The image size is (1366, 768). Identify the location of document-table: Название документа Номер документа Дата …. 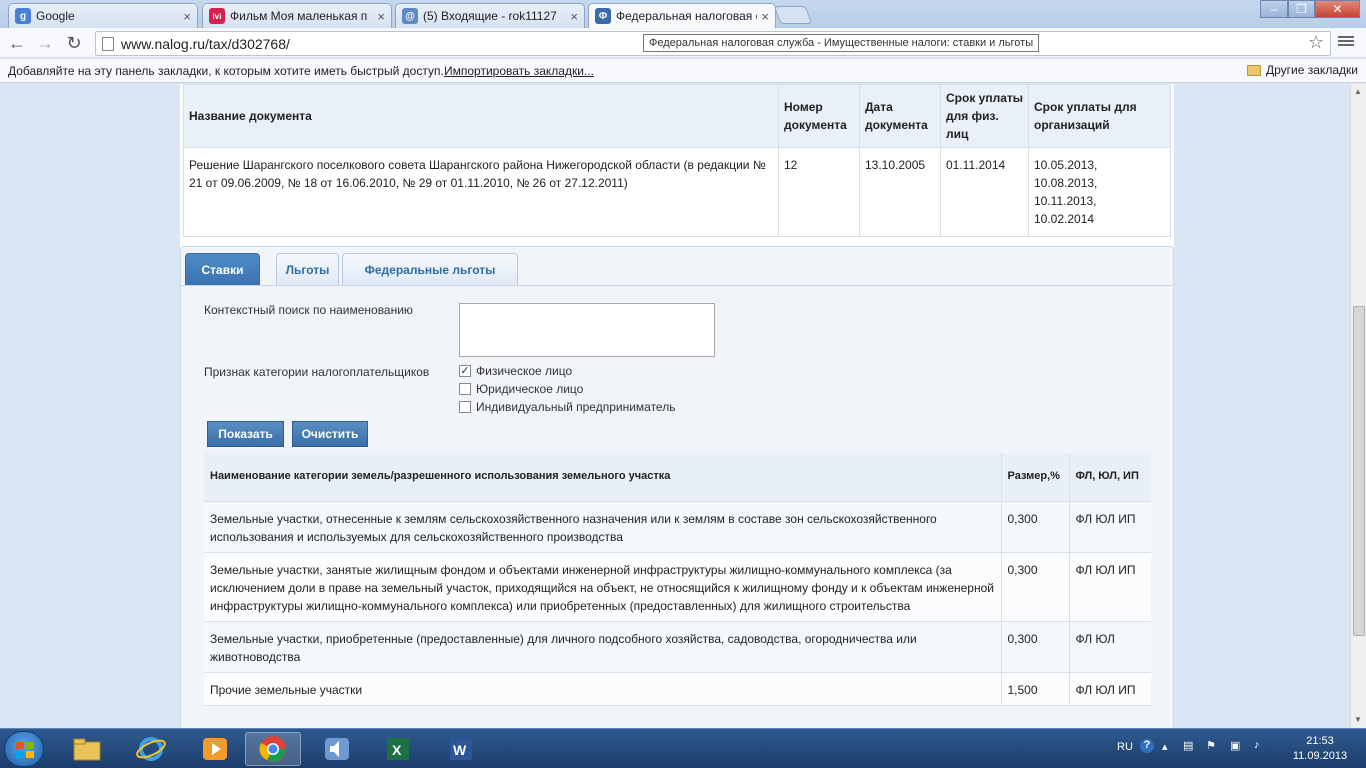
(677, 160).